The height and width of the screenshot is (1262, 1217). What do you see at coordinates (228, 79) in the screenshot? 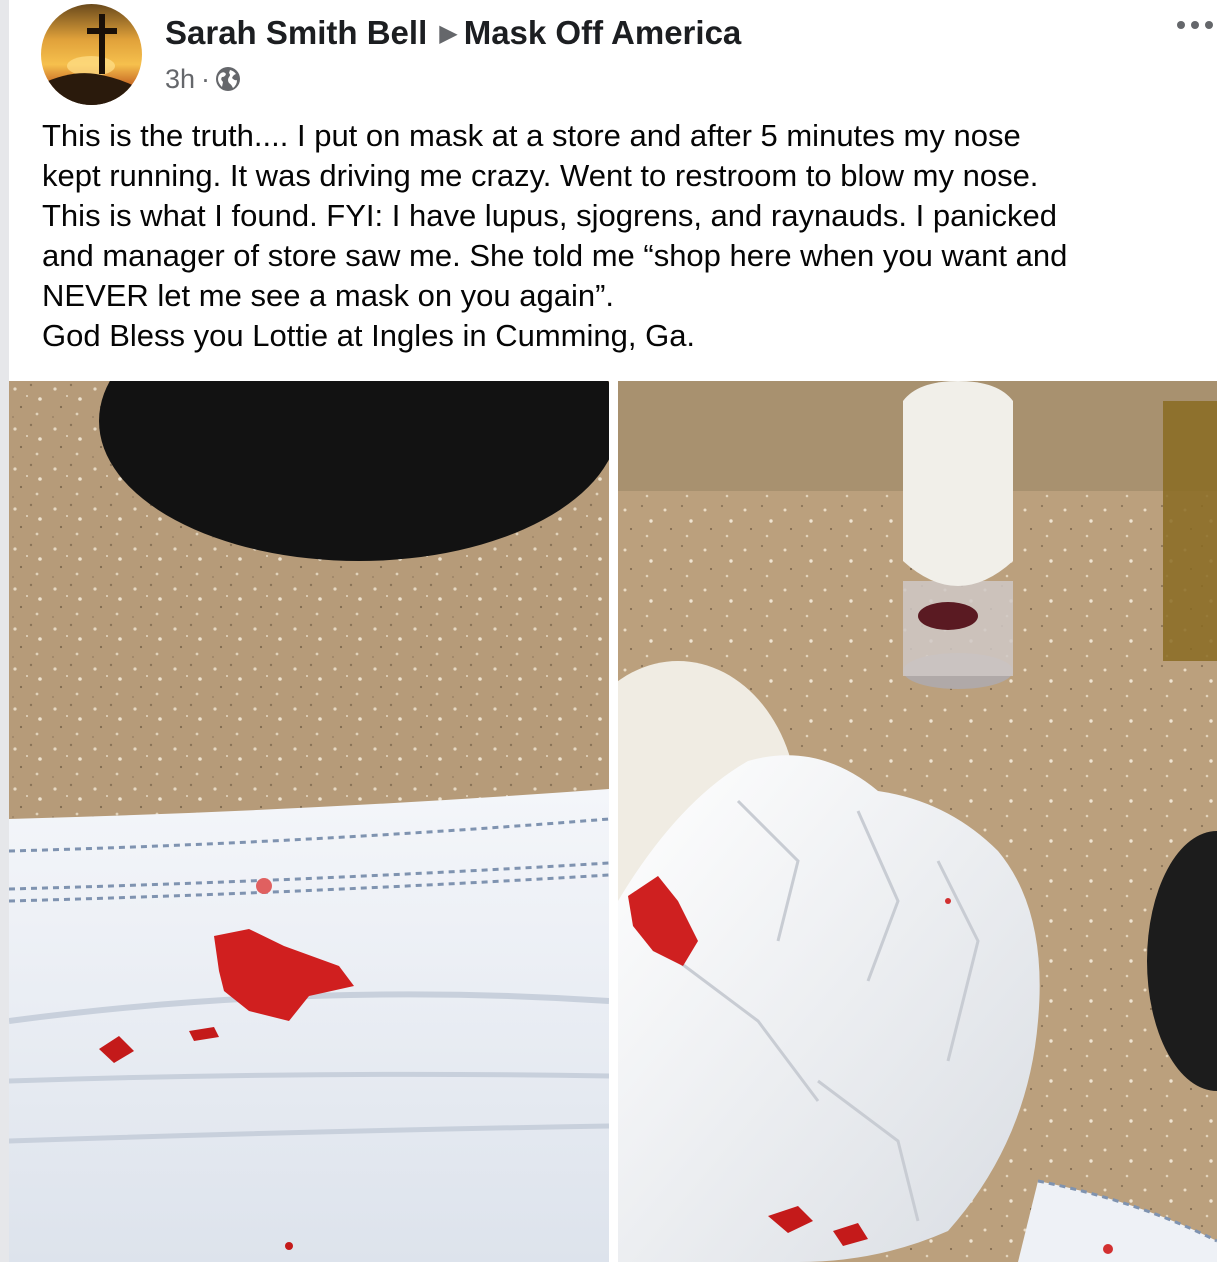
I see `globe-icon` at bounding box center [228, 79].